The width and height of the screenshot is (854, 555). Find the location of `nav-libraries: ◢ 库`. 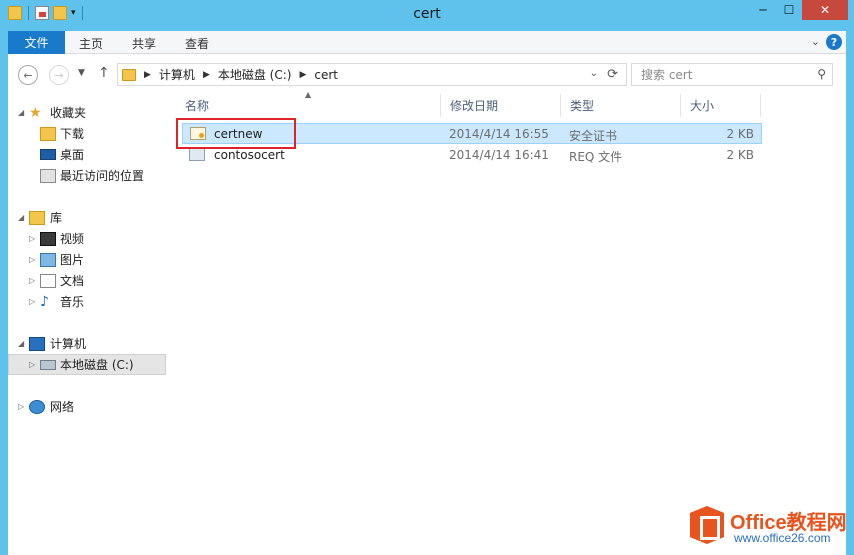

nav-libraries: ◢ 库 is located at coordinates (87, 217).